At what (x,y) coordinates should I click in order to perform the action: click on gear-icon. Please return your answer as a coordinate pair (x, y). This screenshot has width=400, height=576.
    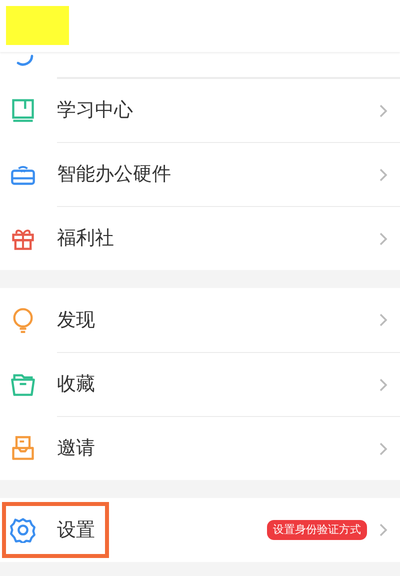
    Looking at the image, I should click on (23, 530).